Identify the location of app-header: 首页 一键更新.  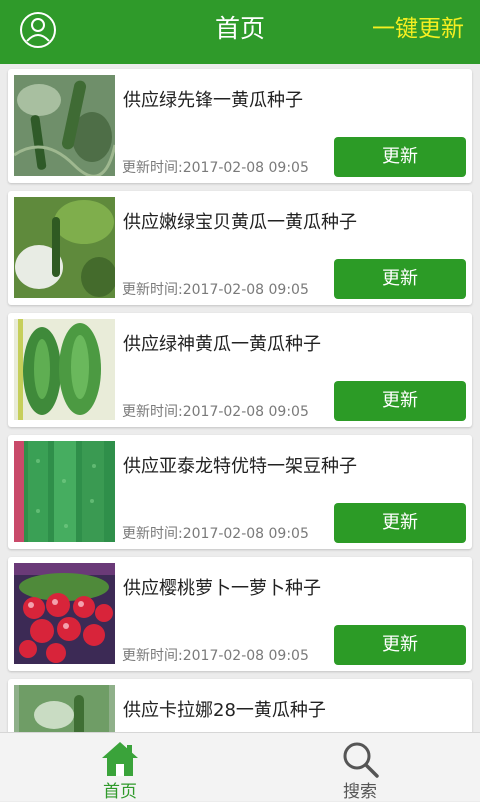
(240, 32).